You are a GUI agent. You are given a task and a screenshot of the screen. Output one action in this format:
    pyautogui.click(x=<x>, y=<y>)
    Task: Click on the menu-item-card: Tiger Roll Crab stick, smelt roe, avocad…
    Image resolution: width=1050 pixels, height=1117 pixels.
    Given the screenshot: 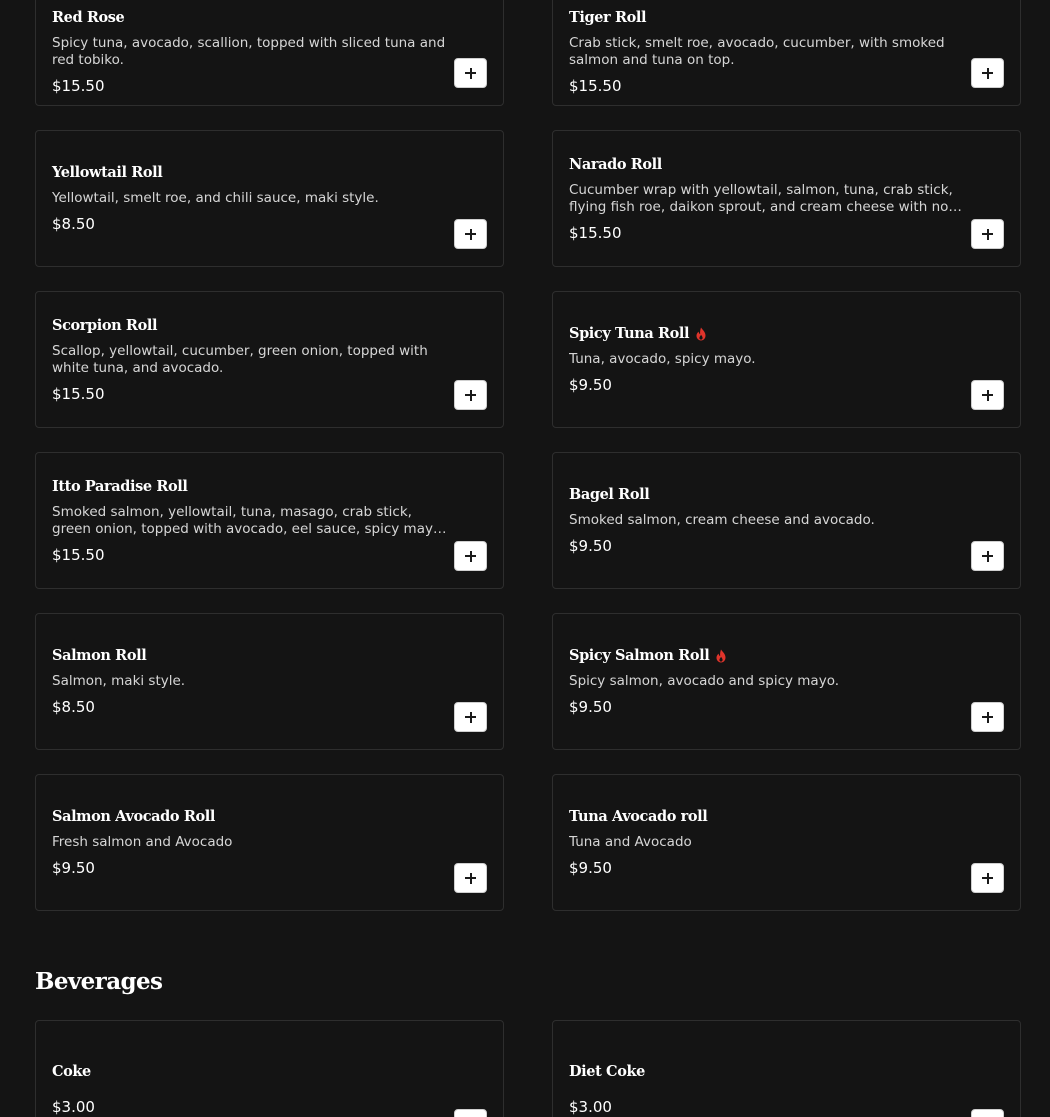 What is the action you would take?
    pyautogui.click(x=786, y=53)
    